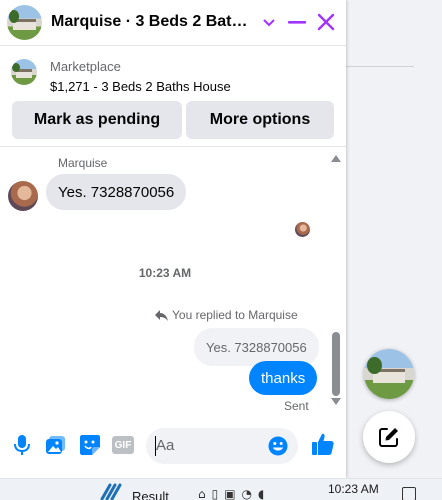 The height and width of the screenshot is (500, 442). What do you see at coordinates (150, 494) in the screenshot?
I see `taskbar-app-label: Result` at bounding box center [150, 494].